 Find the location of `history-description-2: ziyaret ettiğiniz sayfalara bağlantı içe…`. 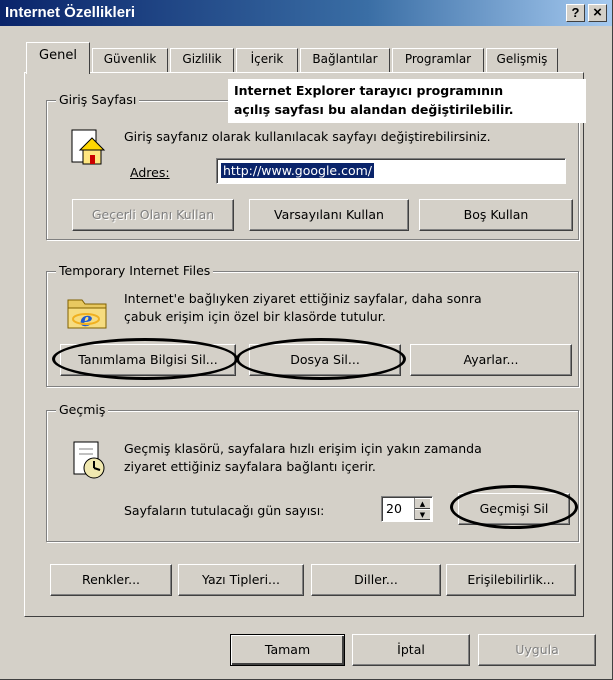

history-description-2: ziyaret ettiğiniz sayfalara bağlantı içe… is located at coordinates (250, 466).